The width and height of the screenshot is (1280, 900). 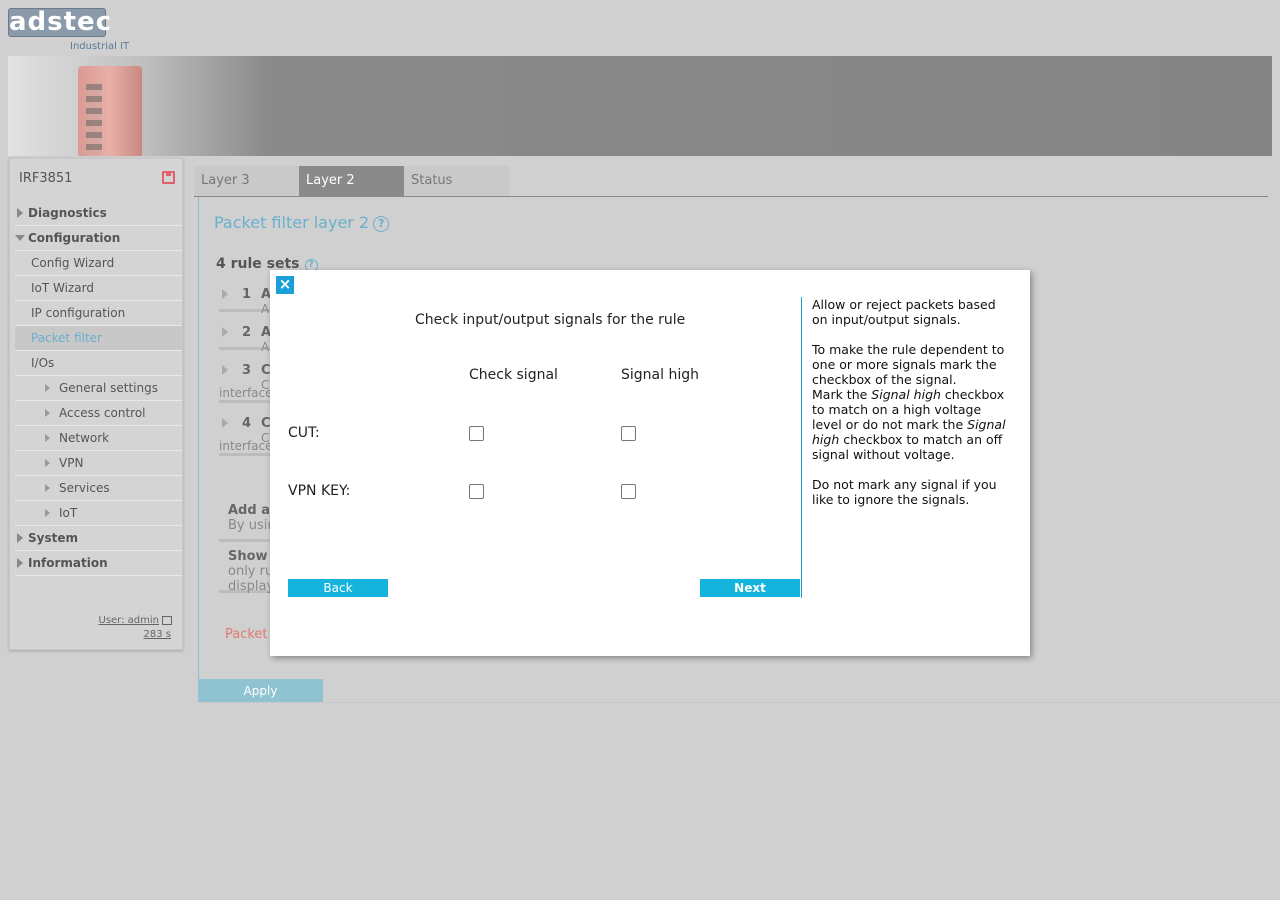 What do you see at coordinates (46, 178) in the screenshot?
I see `device-name: IRF3851` at bounding box center [46, 178].